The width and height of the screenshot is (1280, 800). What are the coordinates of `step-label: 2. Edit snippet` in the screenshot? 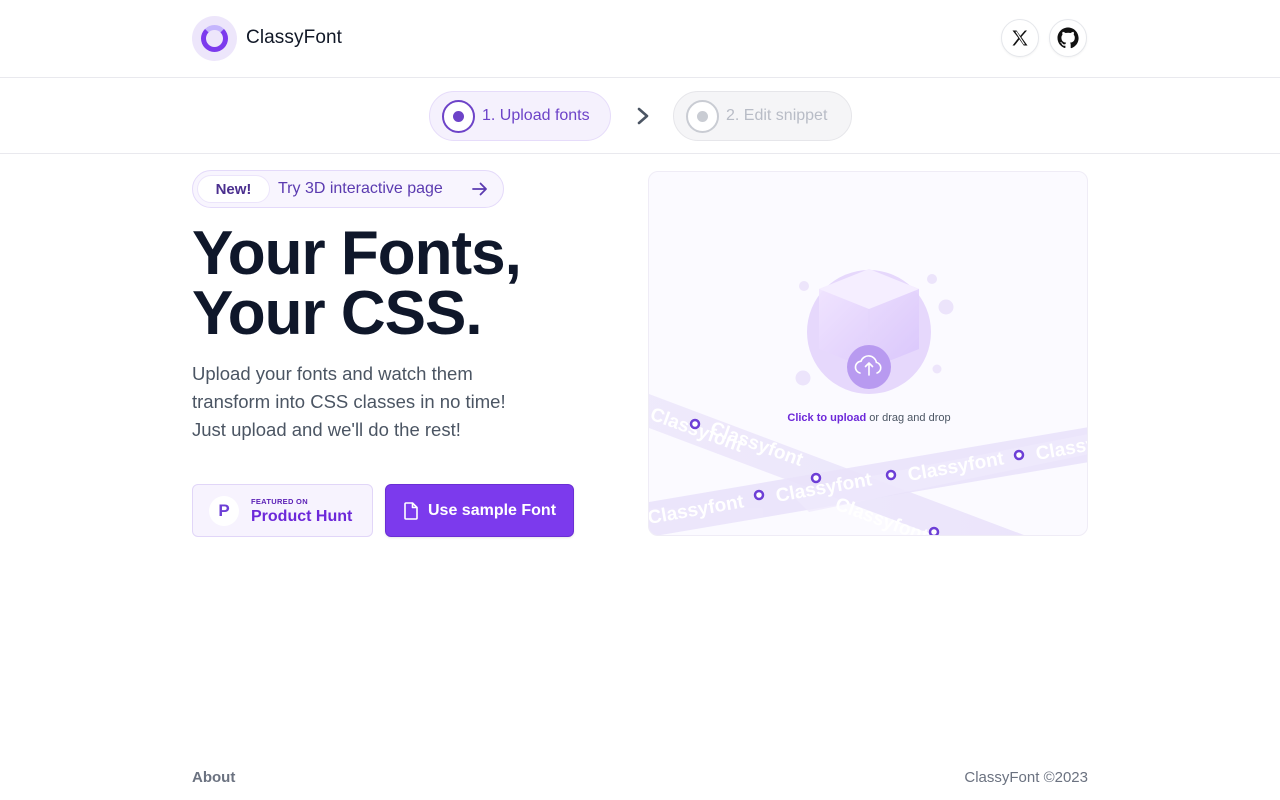 It's located at (777, 115).